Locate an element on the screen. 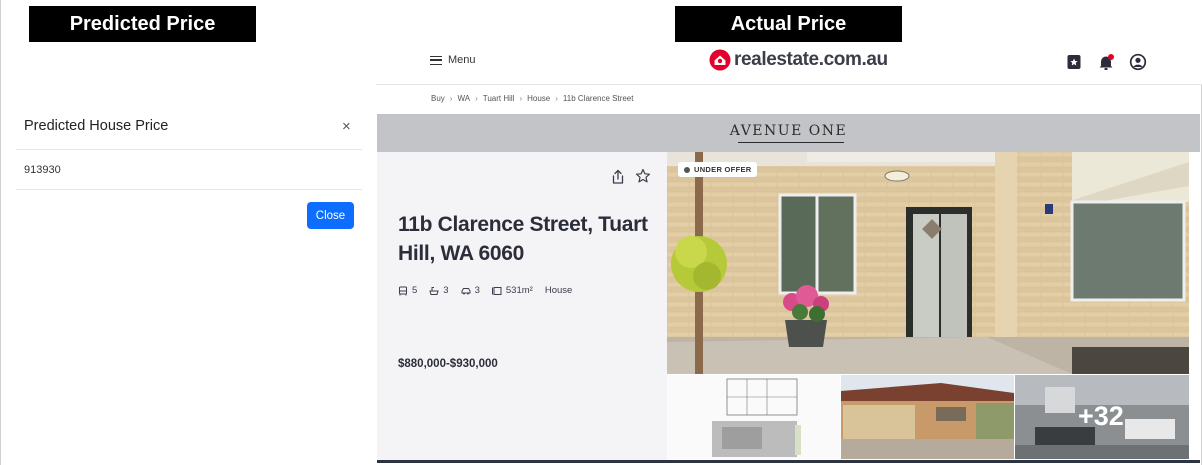  breadcrumb-item: WA is located at coordinates (463, 98).